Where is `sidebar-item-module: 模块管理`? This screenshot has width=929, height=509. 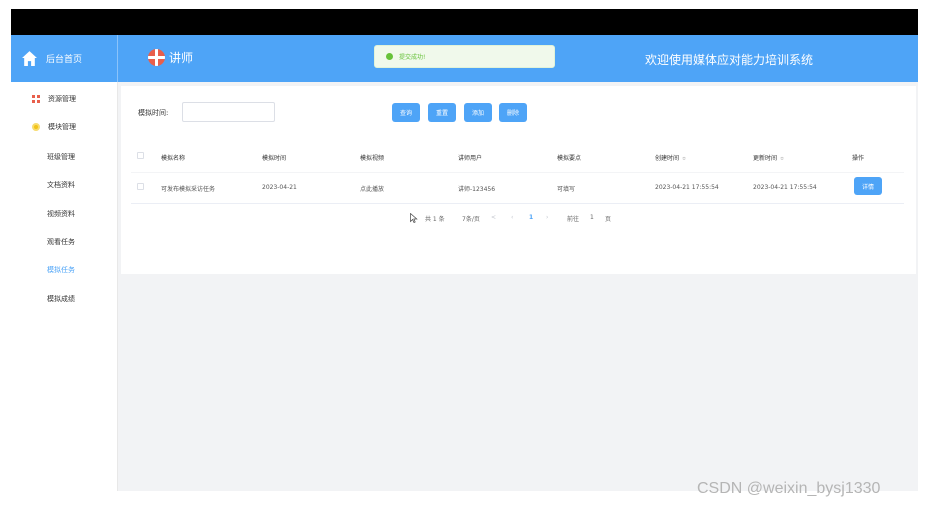
sidebar-item-module: 模块管理 is located at coordinates (64, 127).